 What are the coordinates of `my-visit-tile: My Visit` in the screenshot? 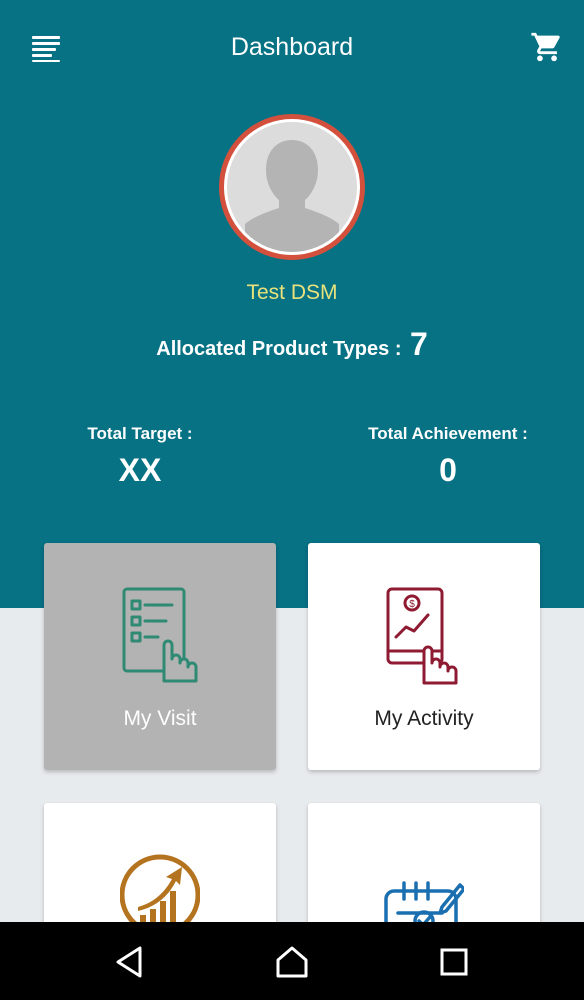 It's located at (160, 656).